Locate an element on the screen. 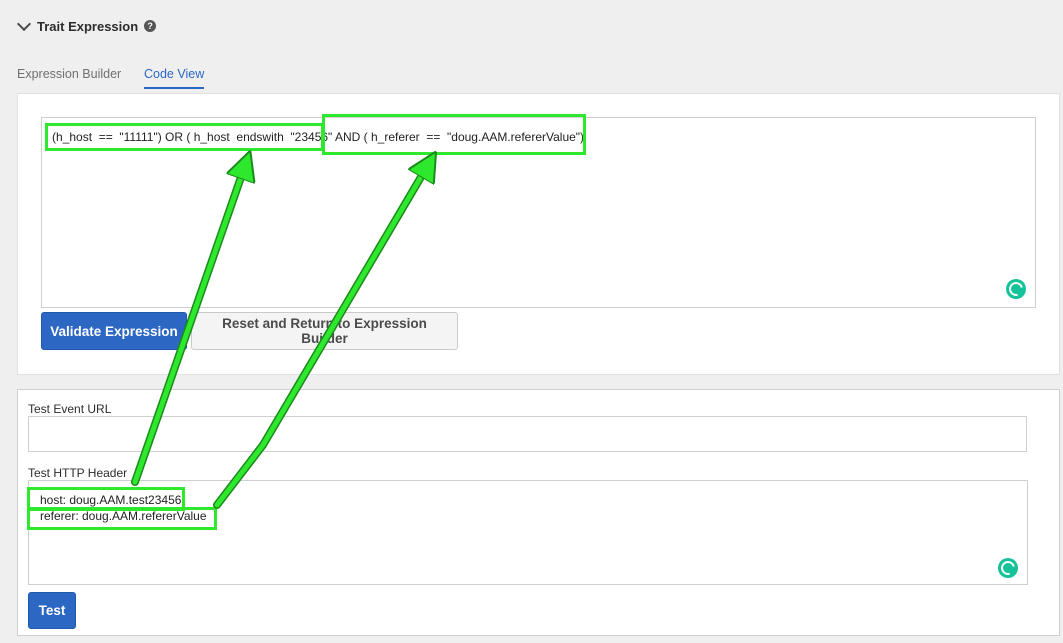 The image size is (1063, 643). arrow-referer is located at coordinates (322, 334).